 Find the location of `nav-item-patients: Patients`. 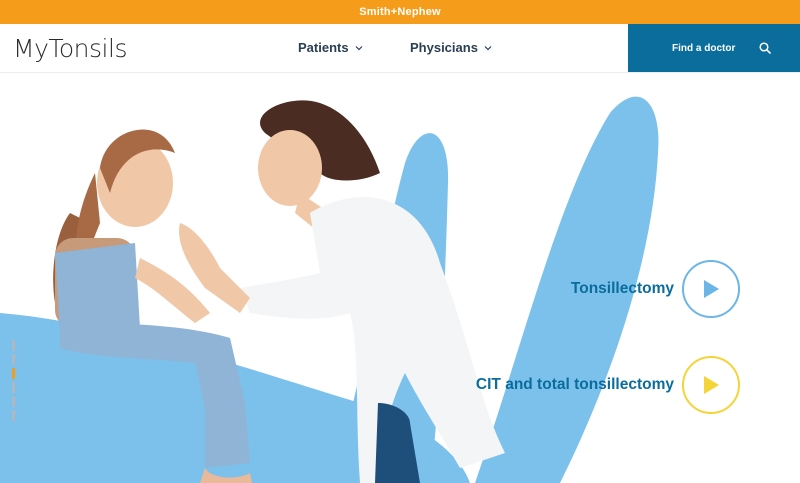

nav-item-patients: Patients is located at coordinates (330, 47).